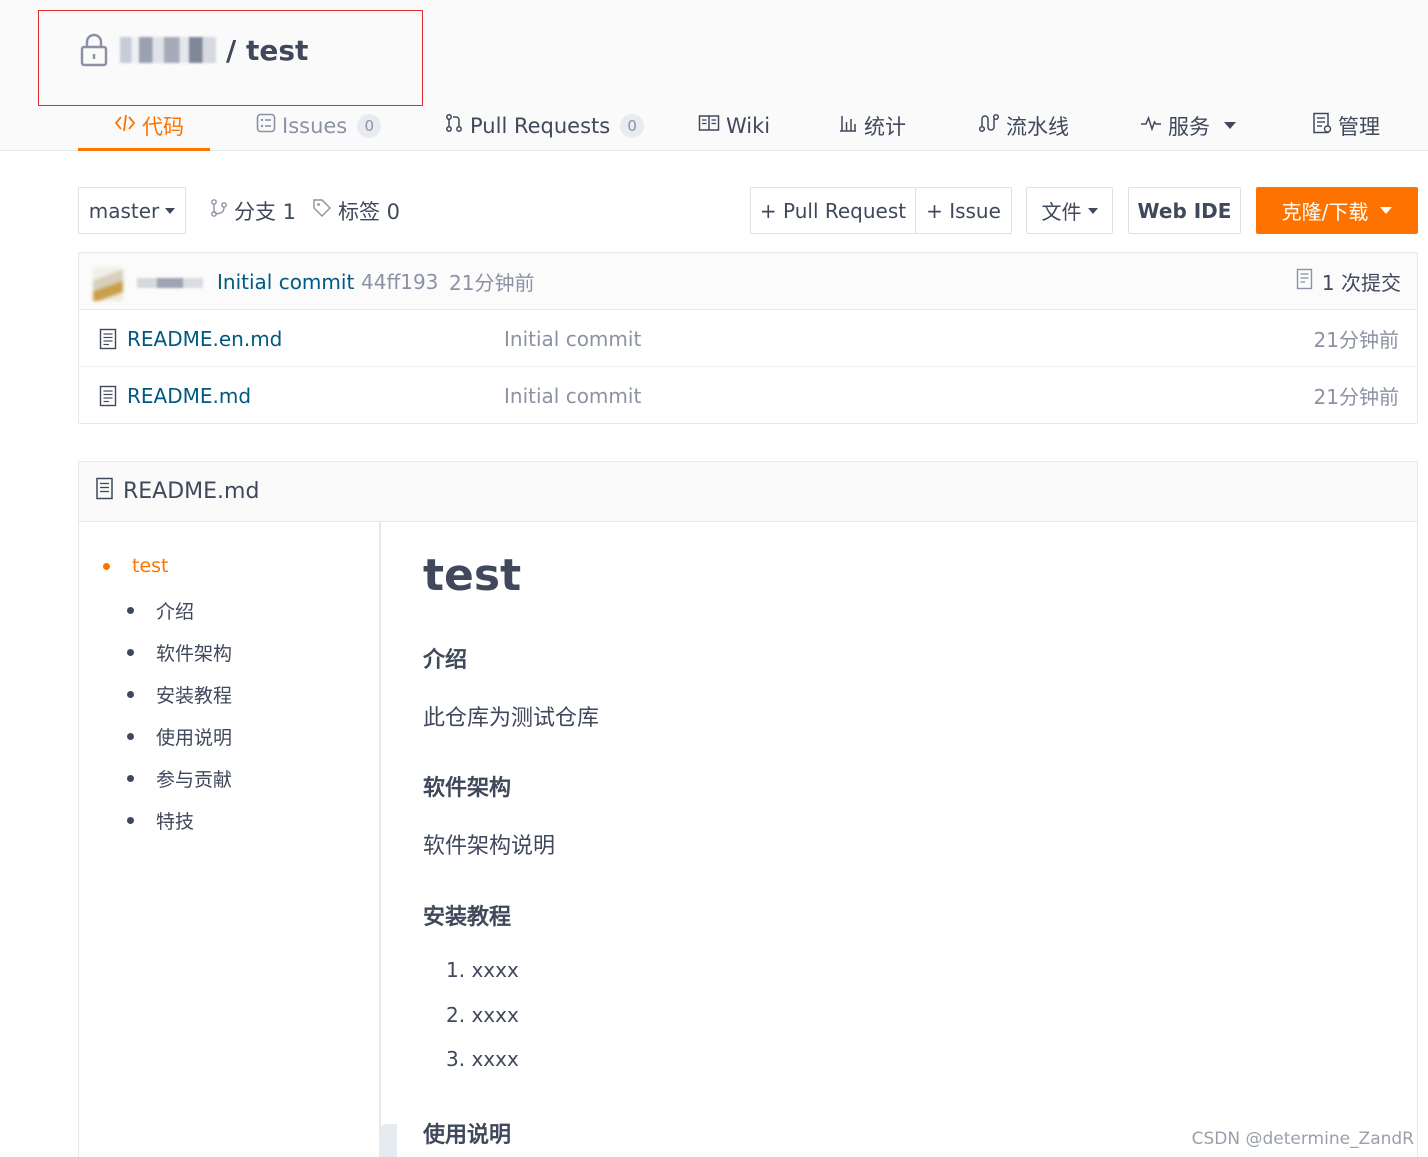  What do you see at coordinates (230, 58) in the screenshot?
I see `highlight-box` at bounding box center [230, 58].